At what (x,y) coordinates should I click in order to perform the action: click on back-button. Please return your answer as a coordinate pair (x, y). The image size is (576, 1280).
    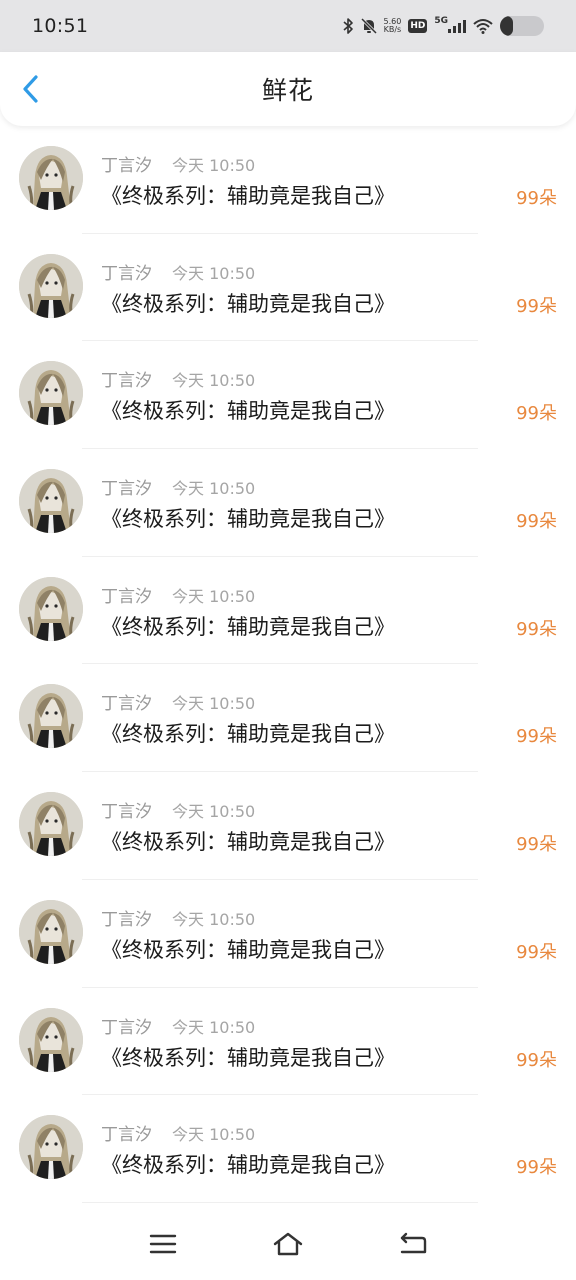
    Looking at the image, I should click on (31, 89).